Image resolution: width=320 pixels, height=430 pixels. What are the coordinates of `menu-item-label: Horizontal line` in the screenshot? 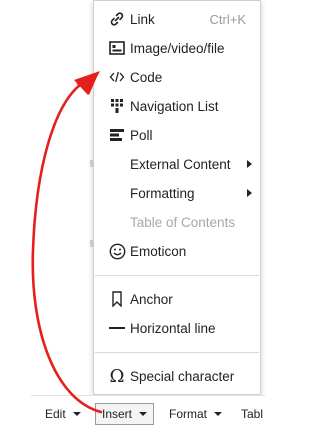 It's located at (173, 328).